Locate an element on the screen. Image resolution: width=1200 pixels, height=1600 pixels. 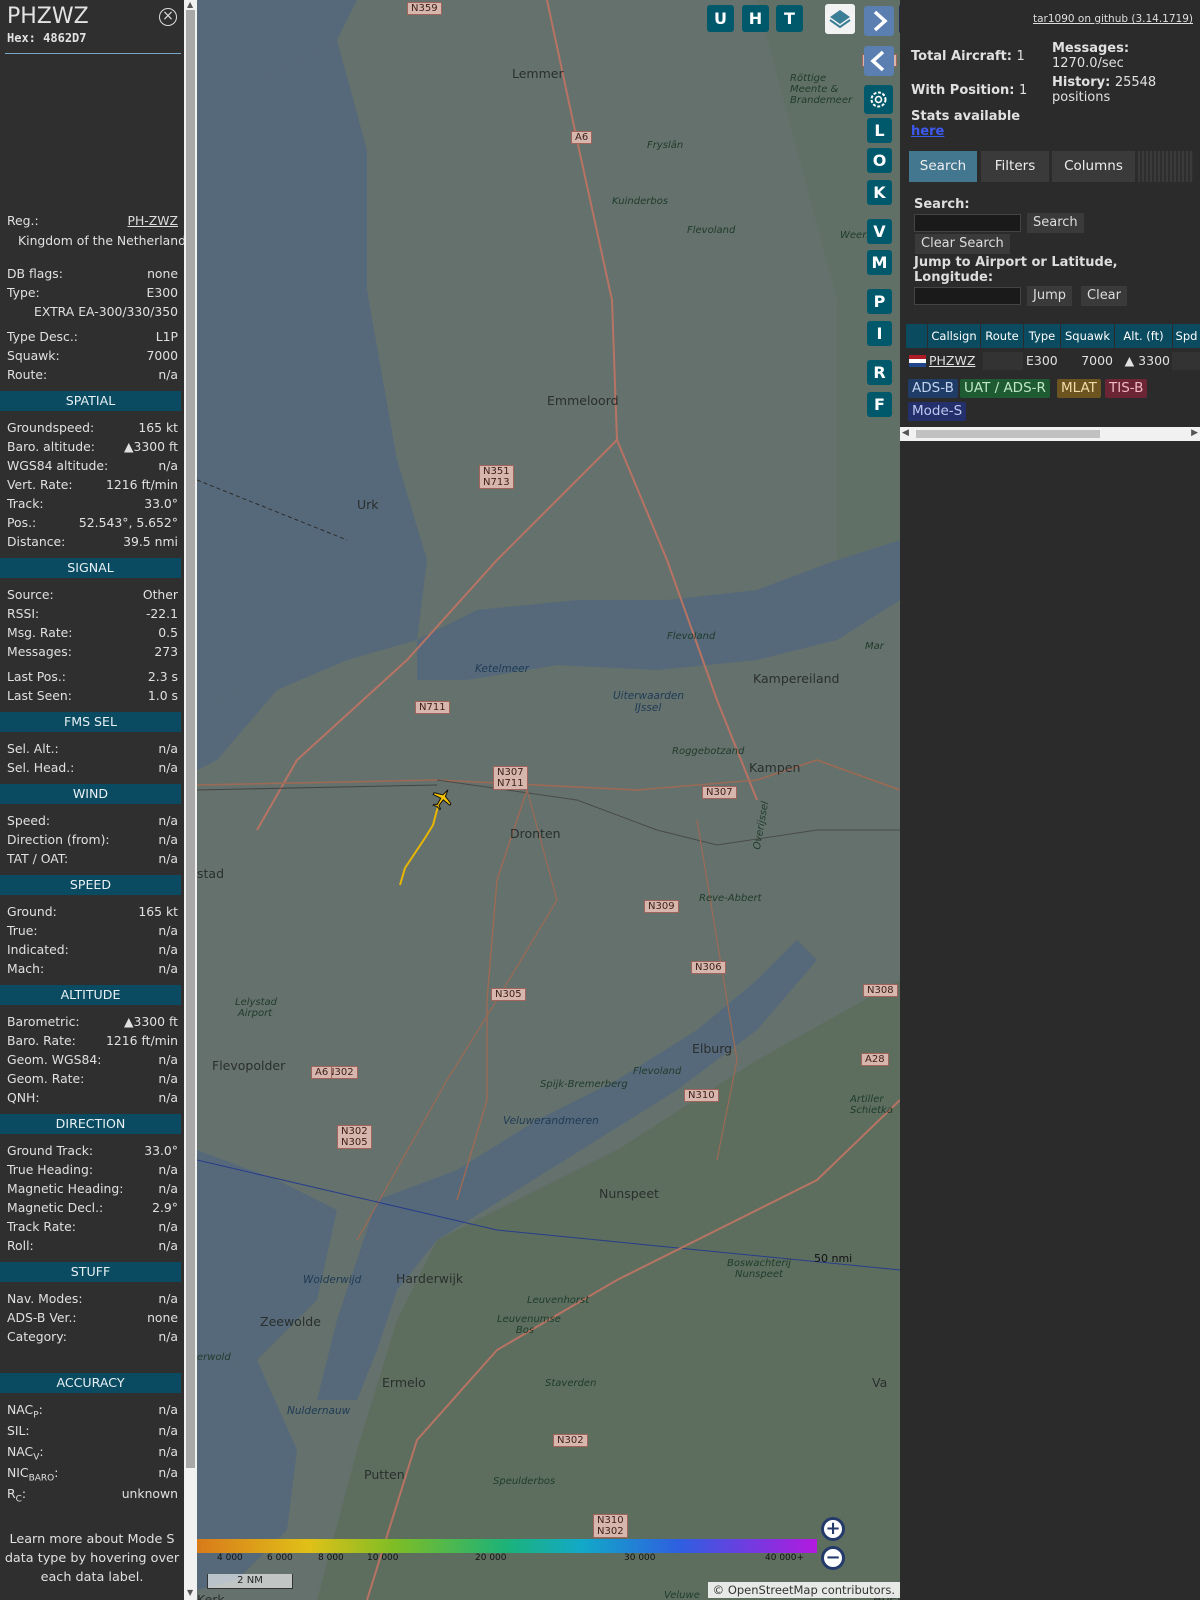
section-accuracy: ACCURACY is located at coordinates (90, 1383).